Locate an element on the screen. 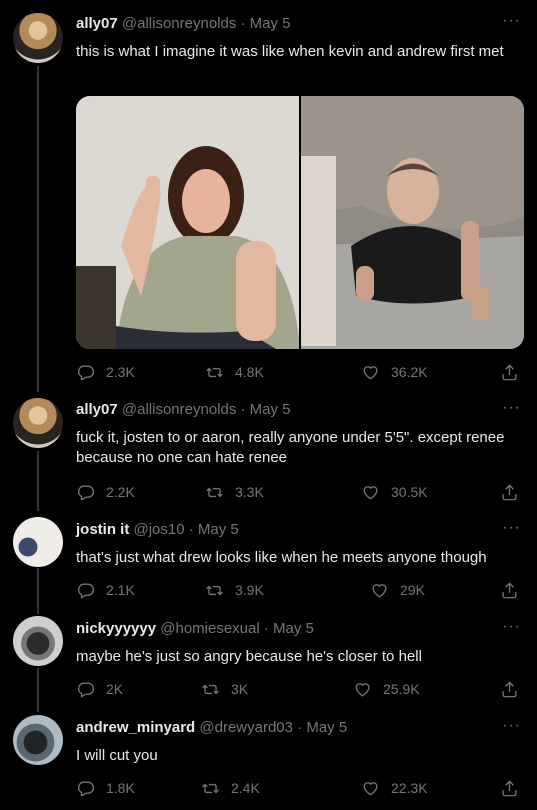  display-name: andrew_minyard is located at coordinates (135, 727).